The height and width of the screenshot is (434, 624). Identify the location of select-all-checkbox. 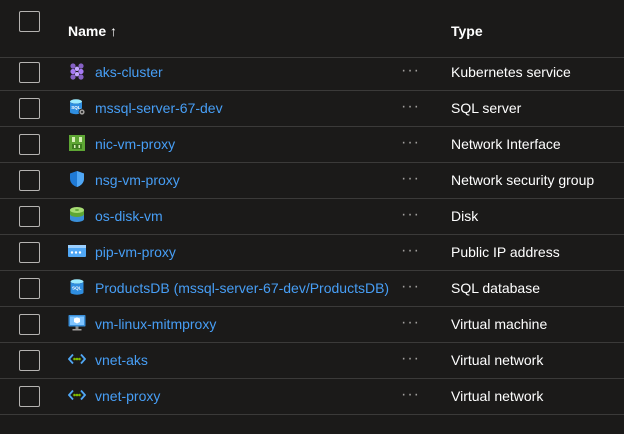
(29, 21).